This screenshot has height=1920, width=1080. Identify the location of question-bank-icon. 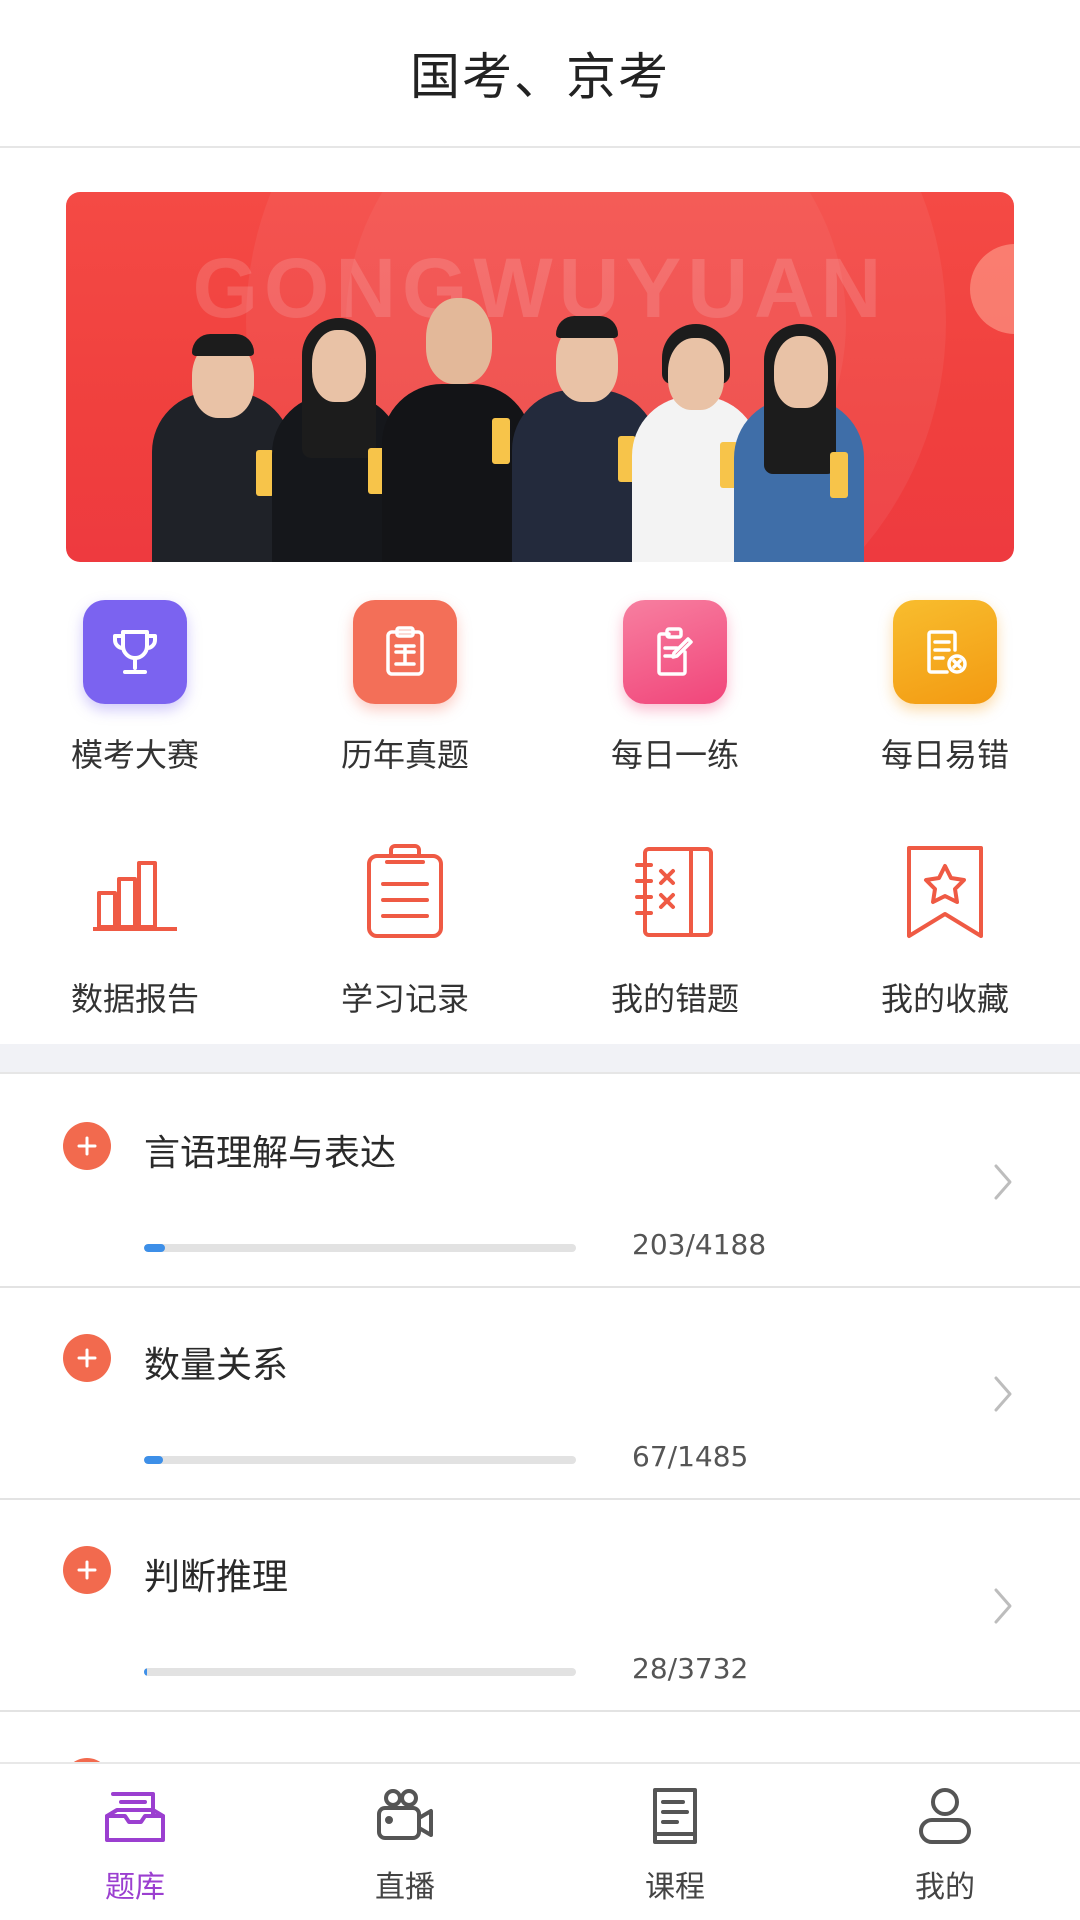
(135, 1816).